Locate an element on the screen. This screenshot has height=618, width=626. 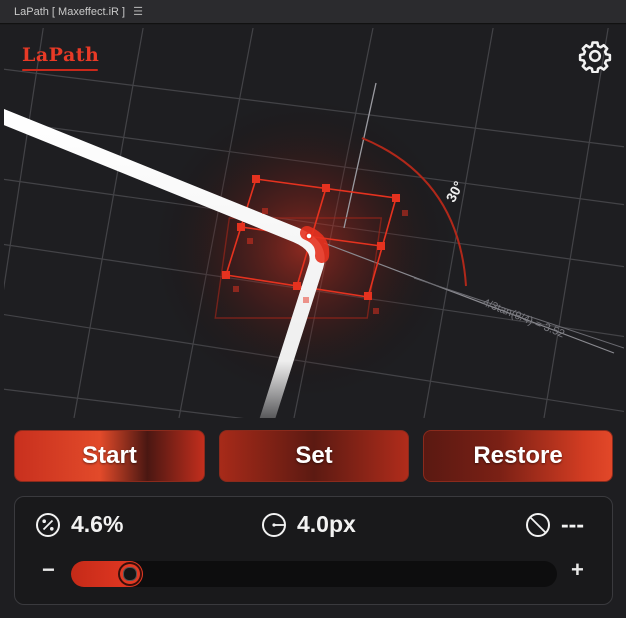
set-label: Set is located at coordinates (314, 455).